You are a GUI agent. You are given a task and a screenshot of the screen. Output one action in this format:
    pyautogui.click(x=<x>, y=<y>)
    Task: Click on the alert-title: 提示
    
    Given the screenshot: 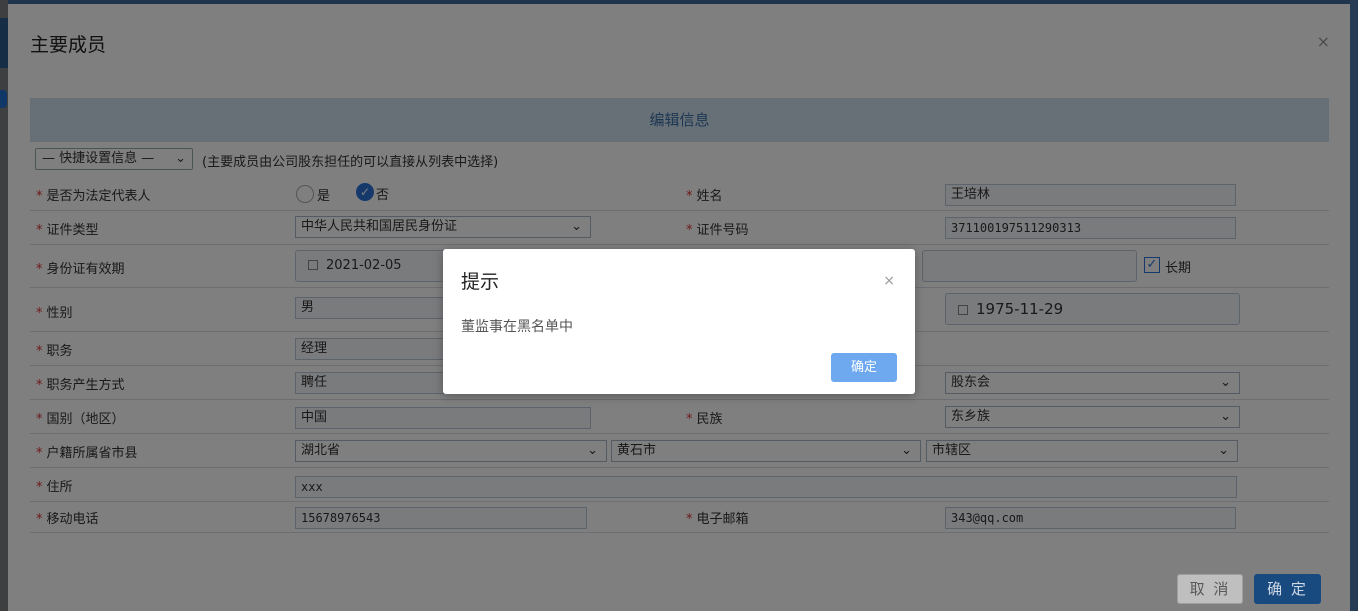 What is the action you would take?
    pyautogui.click(x=480, y=282)
    